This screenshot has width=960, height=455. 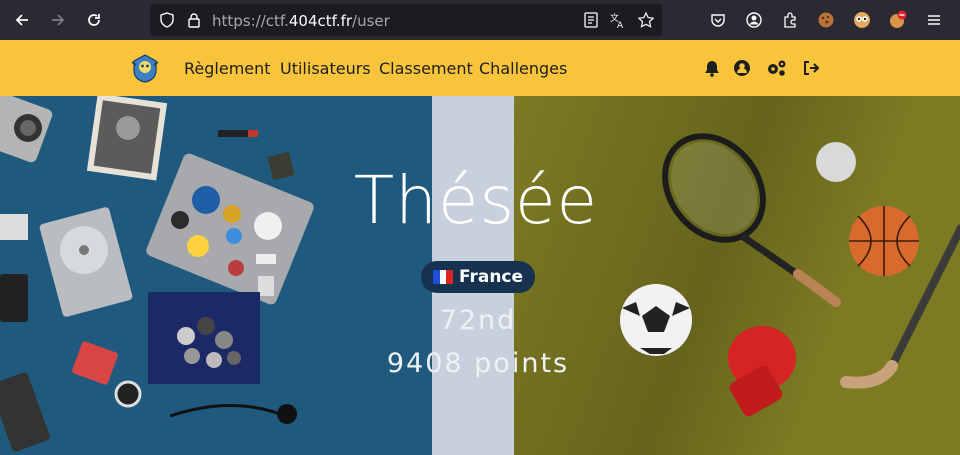 I want to click on team-rank: 72nd, so click(x=478, y=320).